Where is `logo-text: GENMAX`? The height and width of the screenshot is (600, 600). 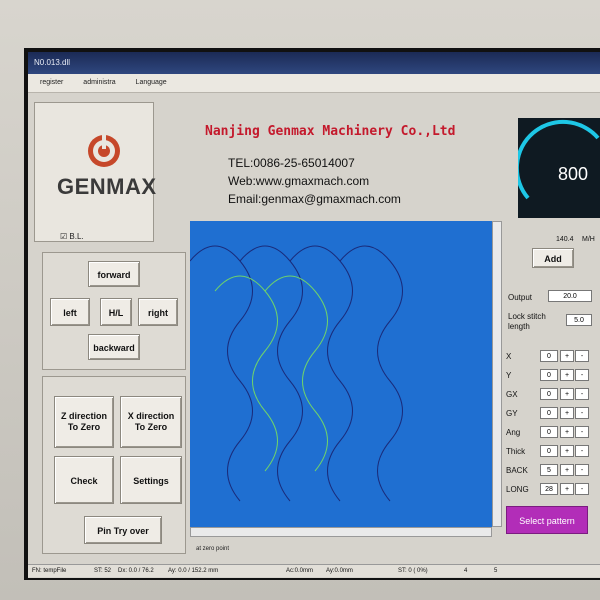
logo-text: GENMAX is located at coordinates (107, 186).